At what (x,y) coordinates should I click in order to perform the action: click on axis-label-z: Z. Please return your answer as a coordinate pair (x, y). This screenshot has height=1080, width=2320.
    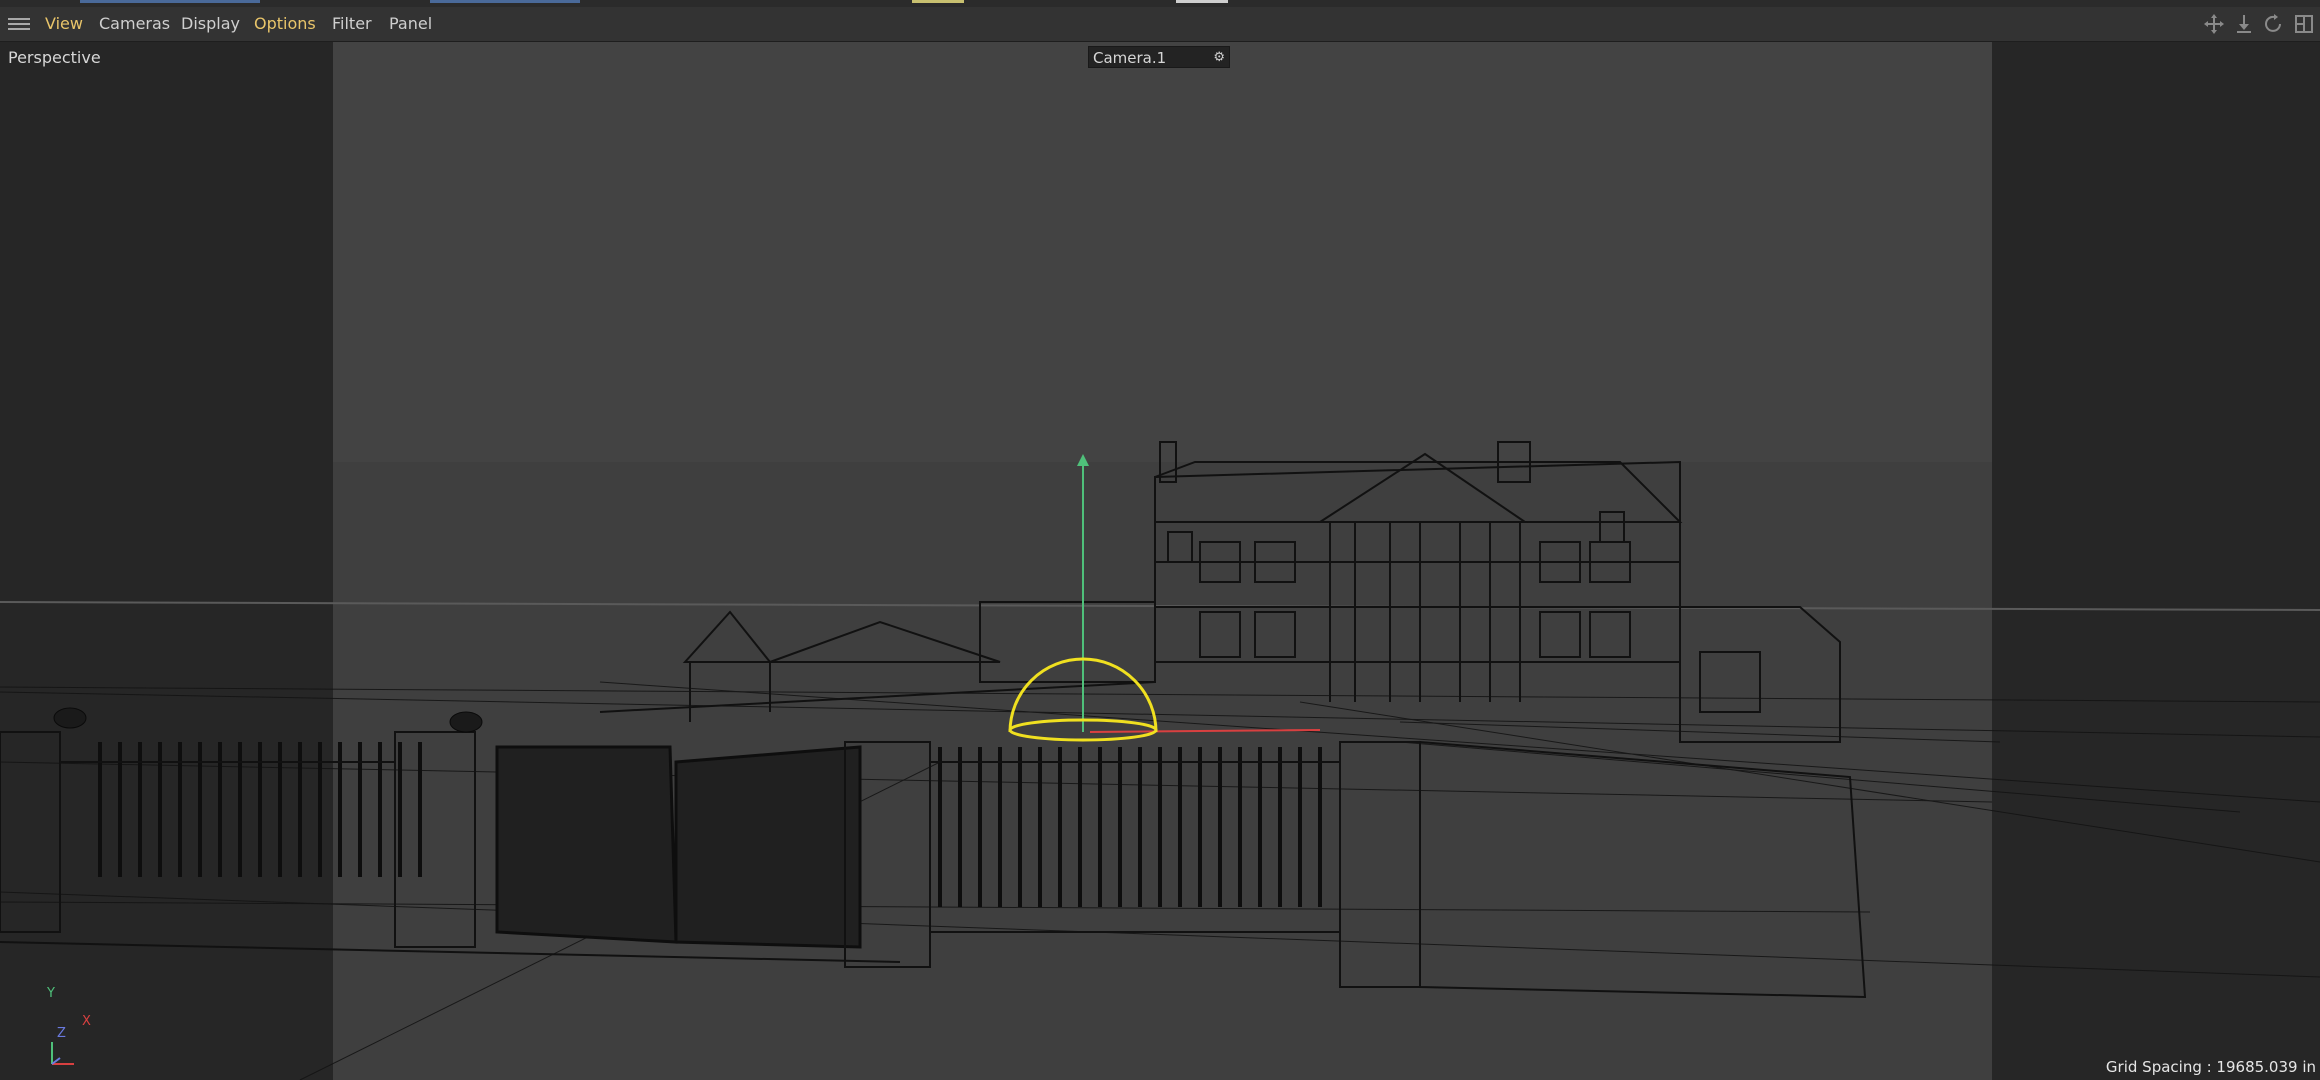
    Looking at the image, I should click on (61, 1033).